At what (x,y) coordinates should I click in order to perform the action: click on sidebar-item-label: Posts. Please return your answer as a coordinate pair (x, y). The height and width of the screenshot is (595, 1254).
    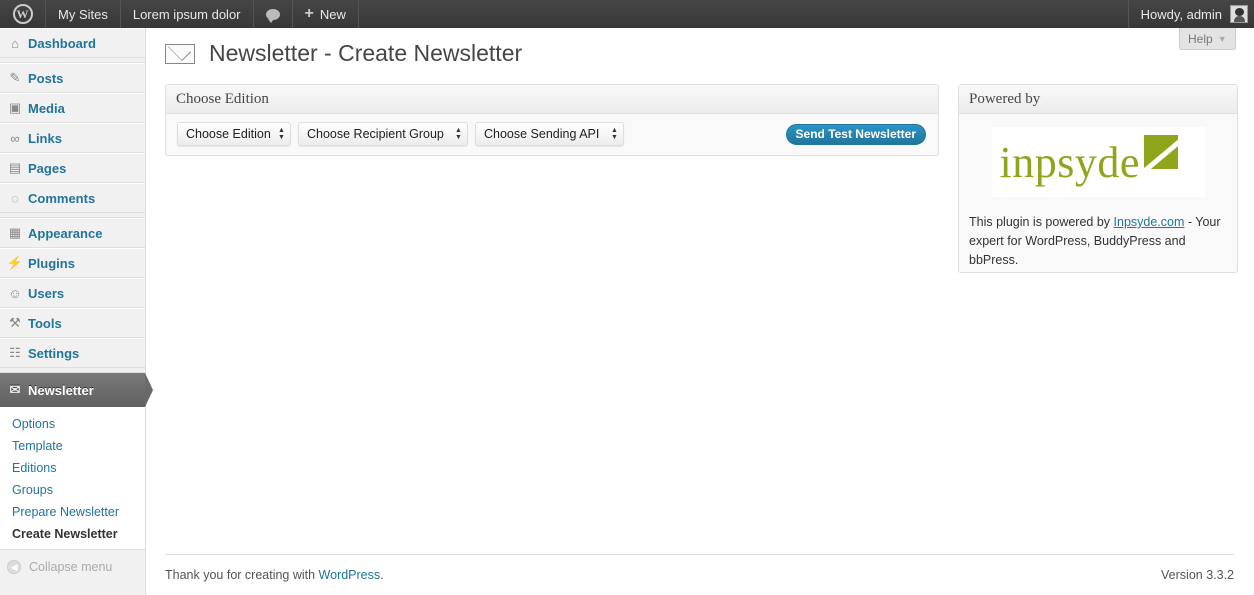
    Looking at the image, I should click on (46, 78).